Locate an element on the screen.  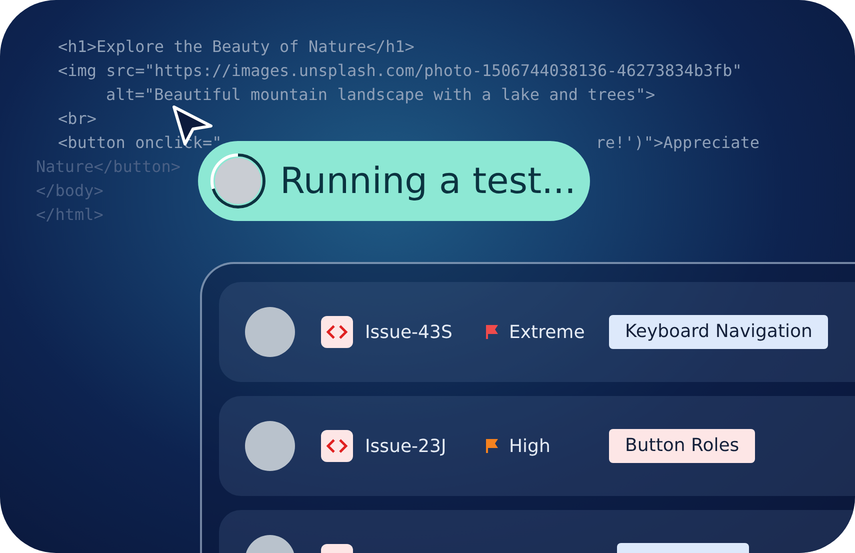
code-line: Nature</button> is located at coordinates (108, 167).